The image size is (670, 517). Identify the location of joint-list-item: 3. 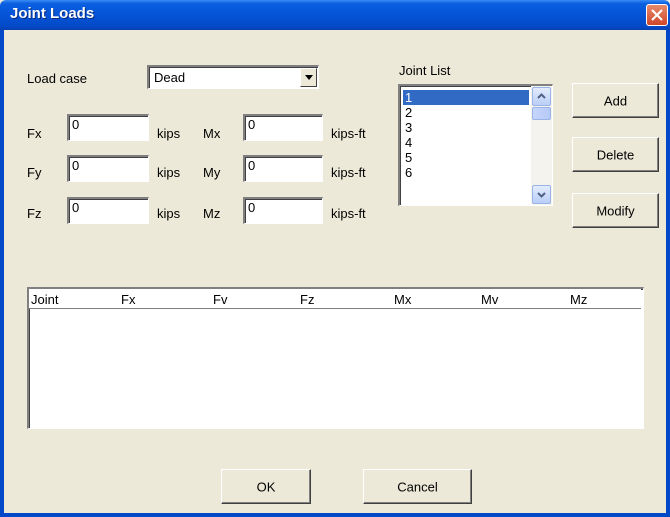
(466, 127).